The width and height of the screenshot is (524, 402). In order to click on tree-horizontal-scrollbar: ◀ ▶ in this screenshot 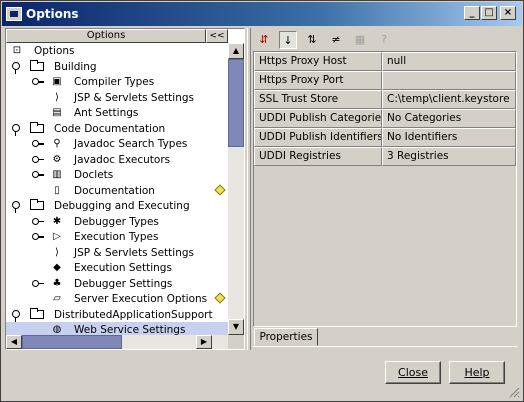, I will do `click(117, 342)`.